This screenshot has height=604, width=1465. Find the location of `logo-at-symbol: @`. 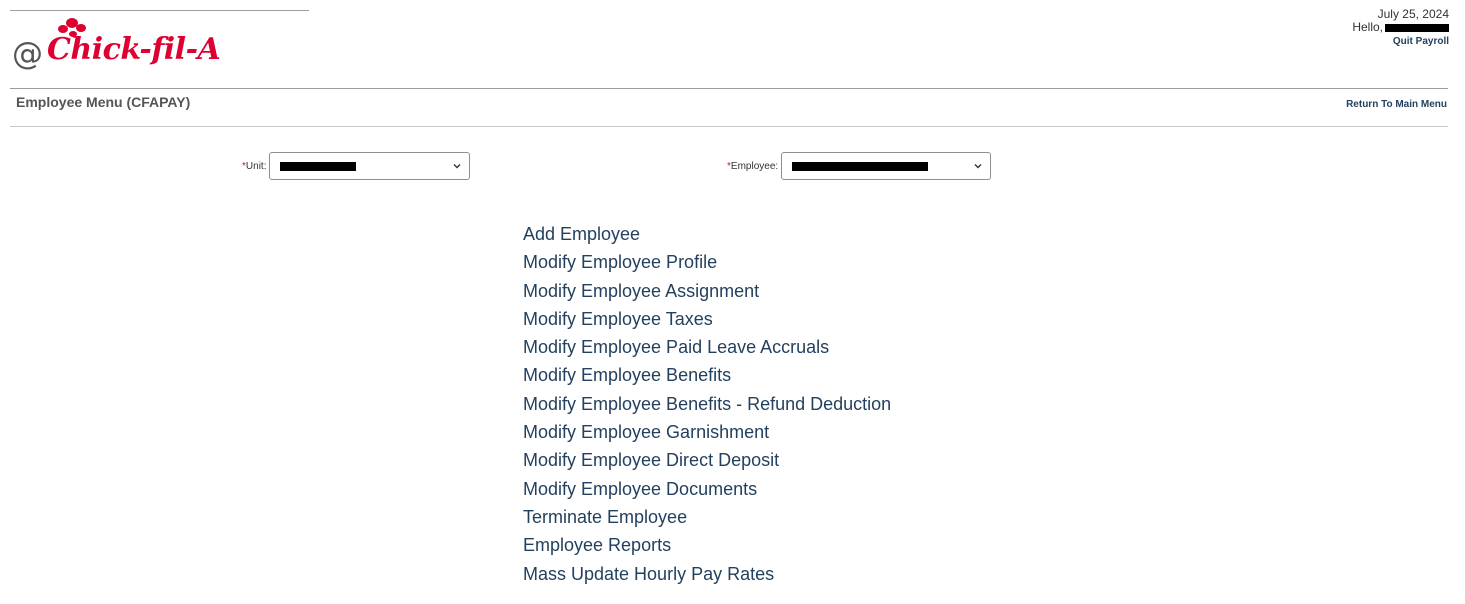

logo-at-symbol: @ is located at coordinates (27, 54).